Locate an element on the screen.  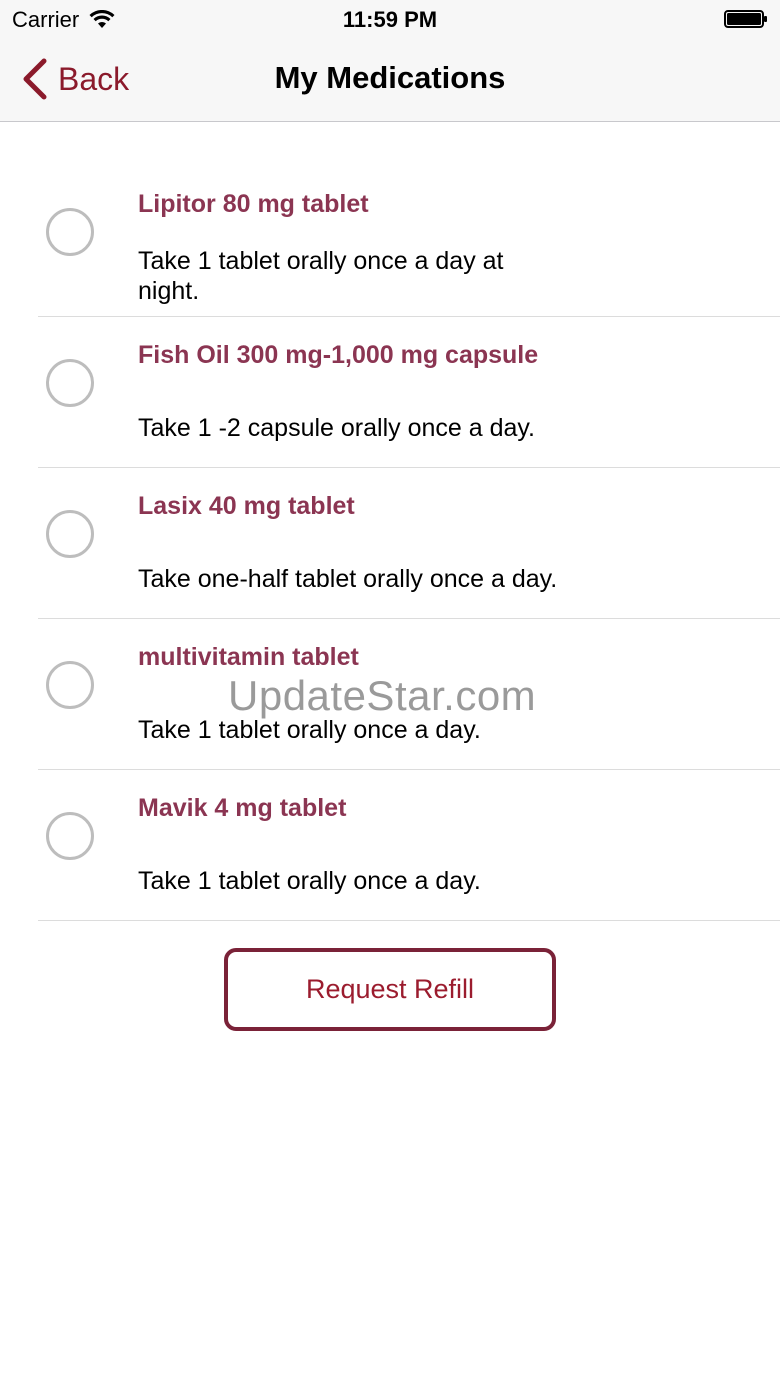
battery-icon is located at coordinates (745, 19).